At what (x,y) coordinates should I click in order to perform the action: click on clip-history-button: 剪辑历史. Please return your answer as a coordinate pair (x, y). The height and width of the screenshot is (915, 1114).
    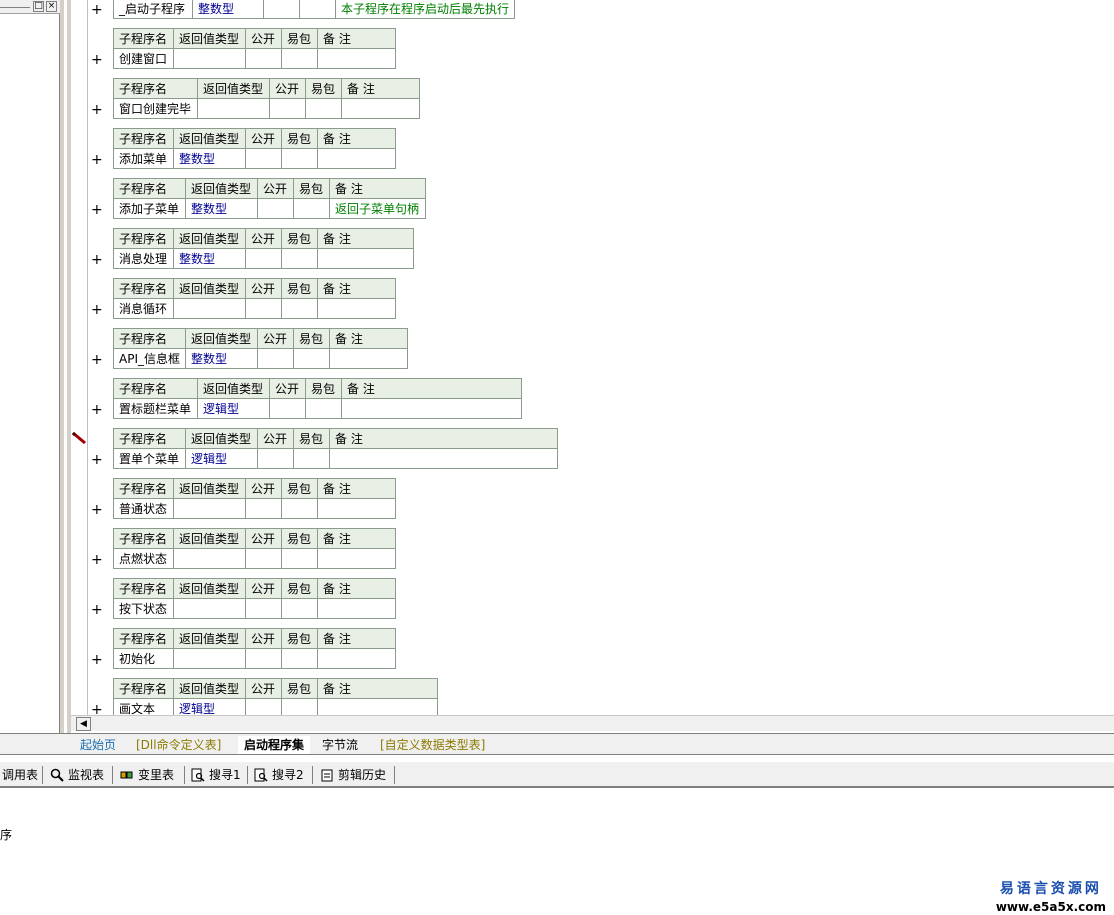
    Looking at the image, I should click on (353, 775).